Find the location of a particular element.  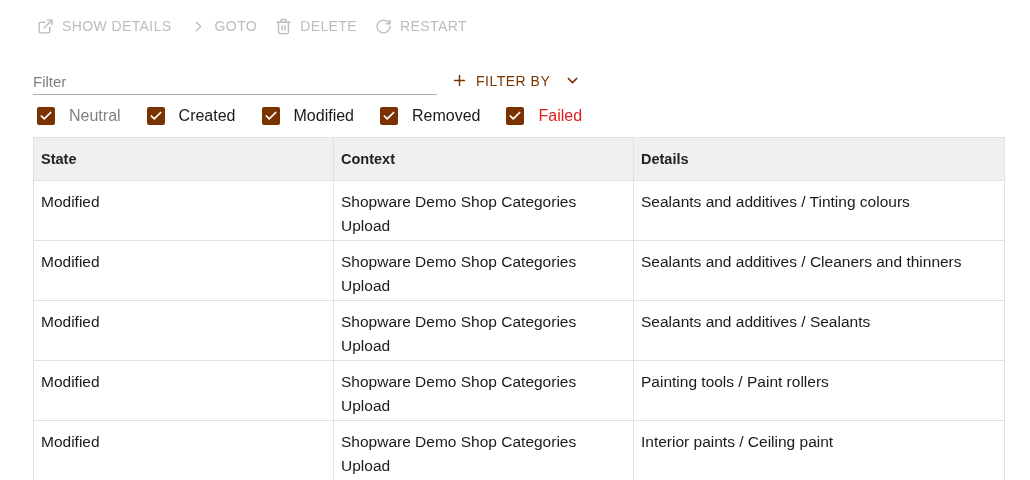

column-header: State is located at coordinates (184, 159).